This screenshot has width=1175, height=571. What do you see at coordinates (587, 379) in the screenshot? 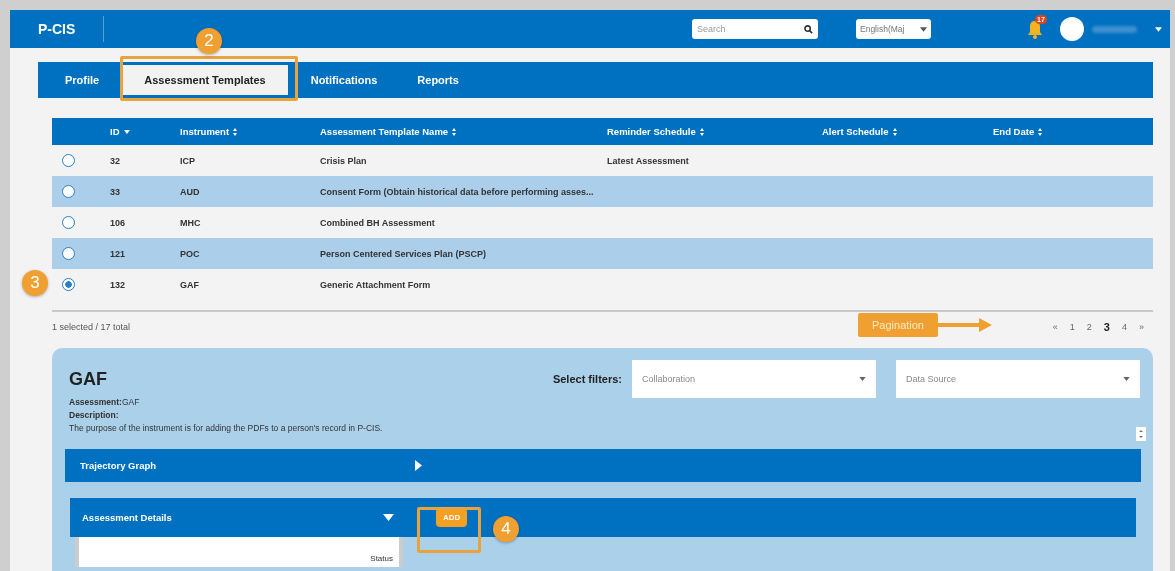
I see `filters-label: Select filters:` at bounding box center [587, 379].